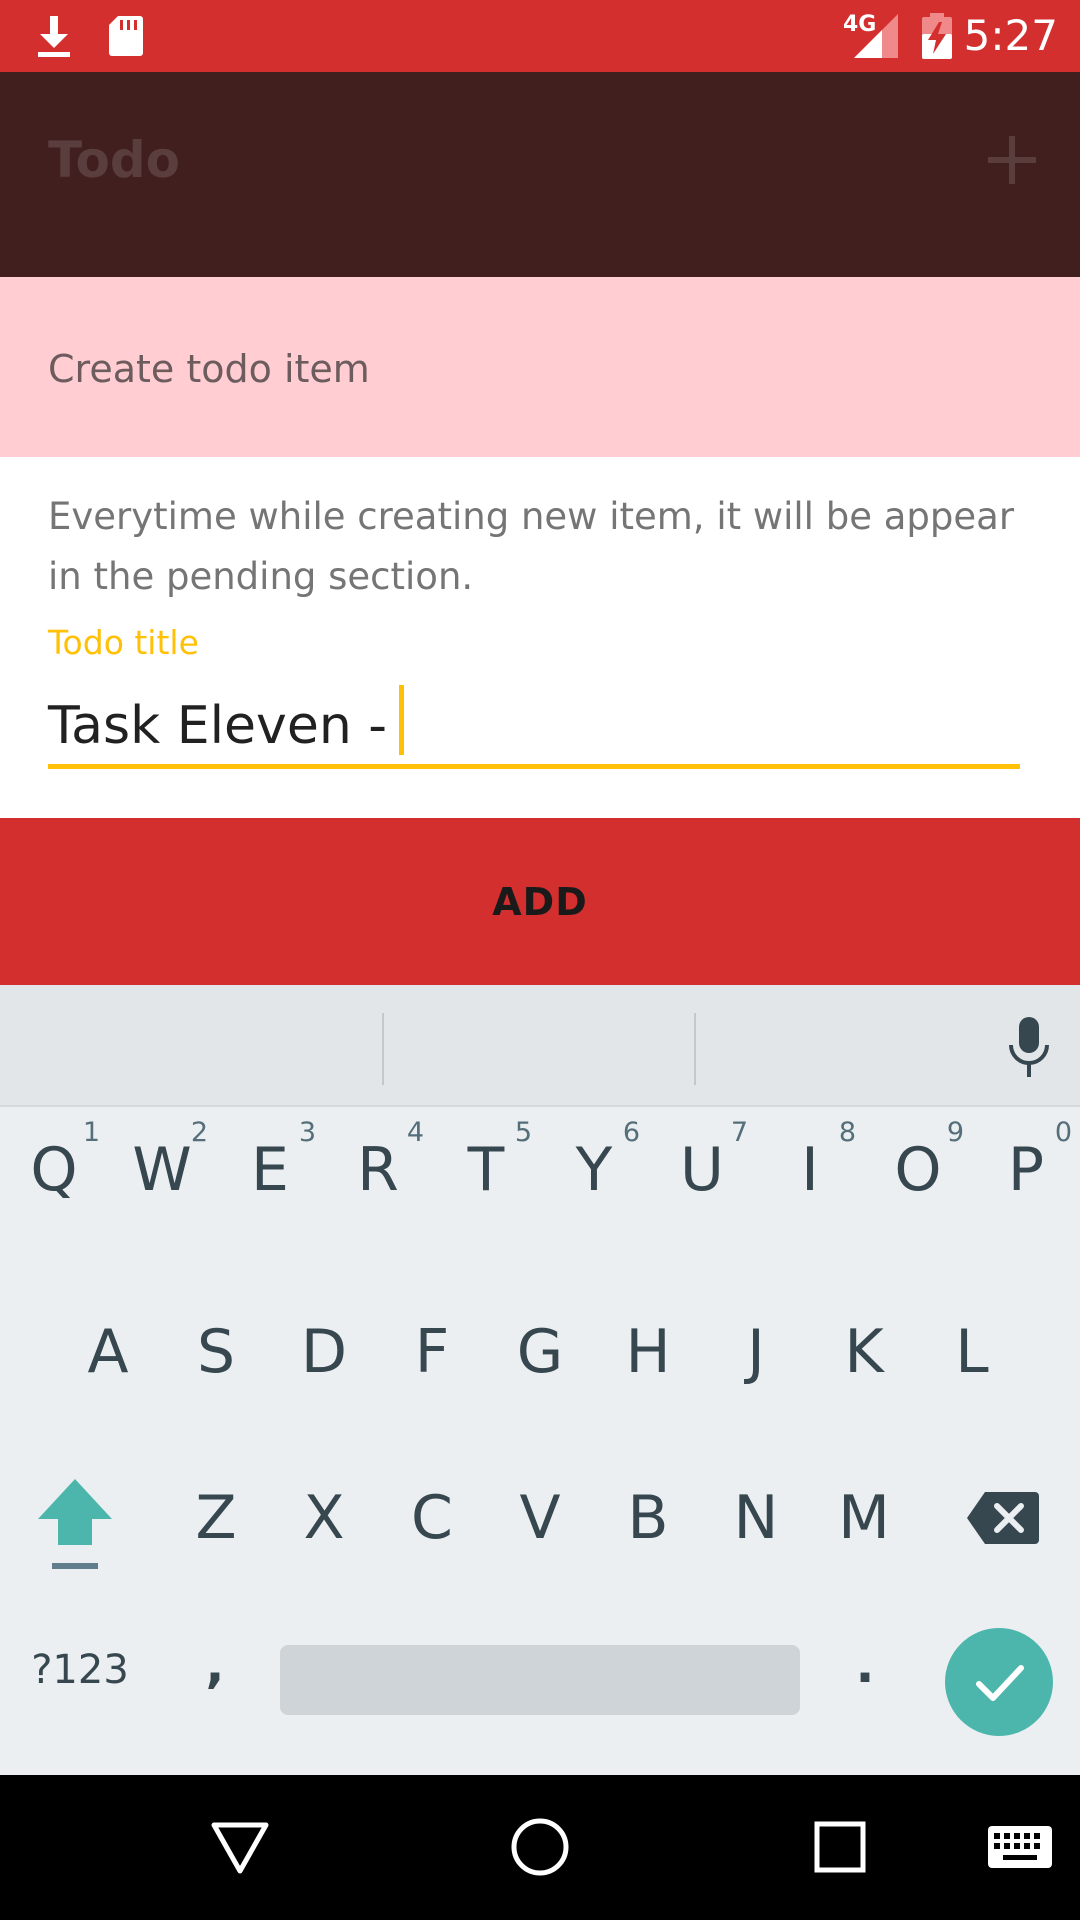 This screenshot has width=1080, height=1920. I want to click on key-a: A, so click(108, 1352).